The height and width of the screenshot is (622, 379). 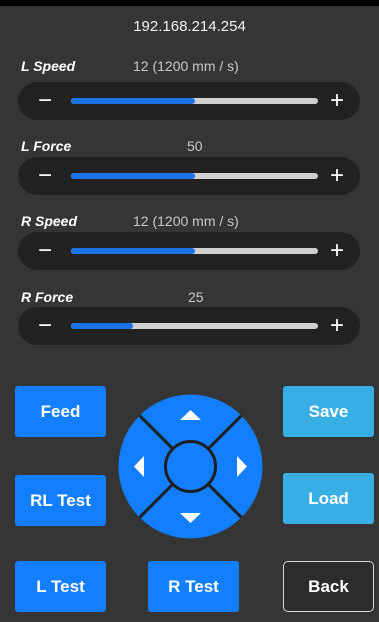 What do you see at coordinates (195, 146) in the screenshot?
I see `l-force-value: 50` at bounding box center [195, 146].